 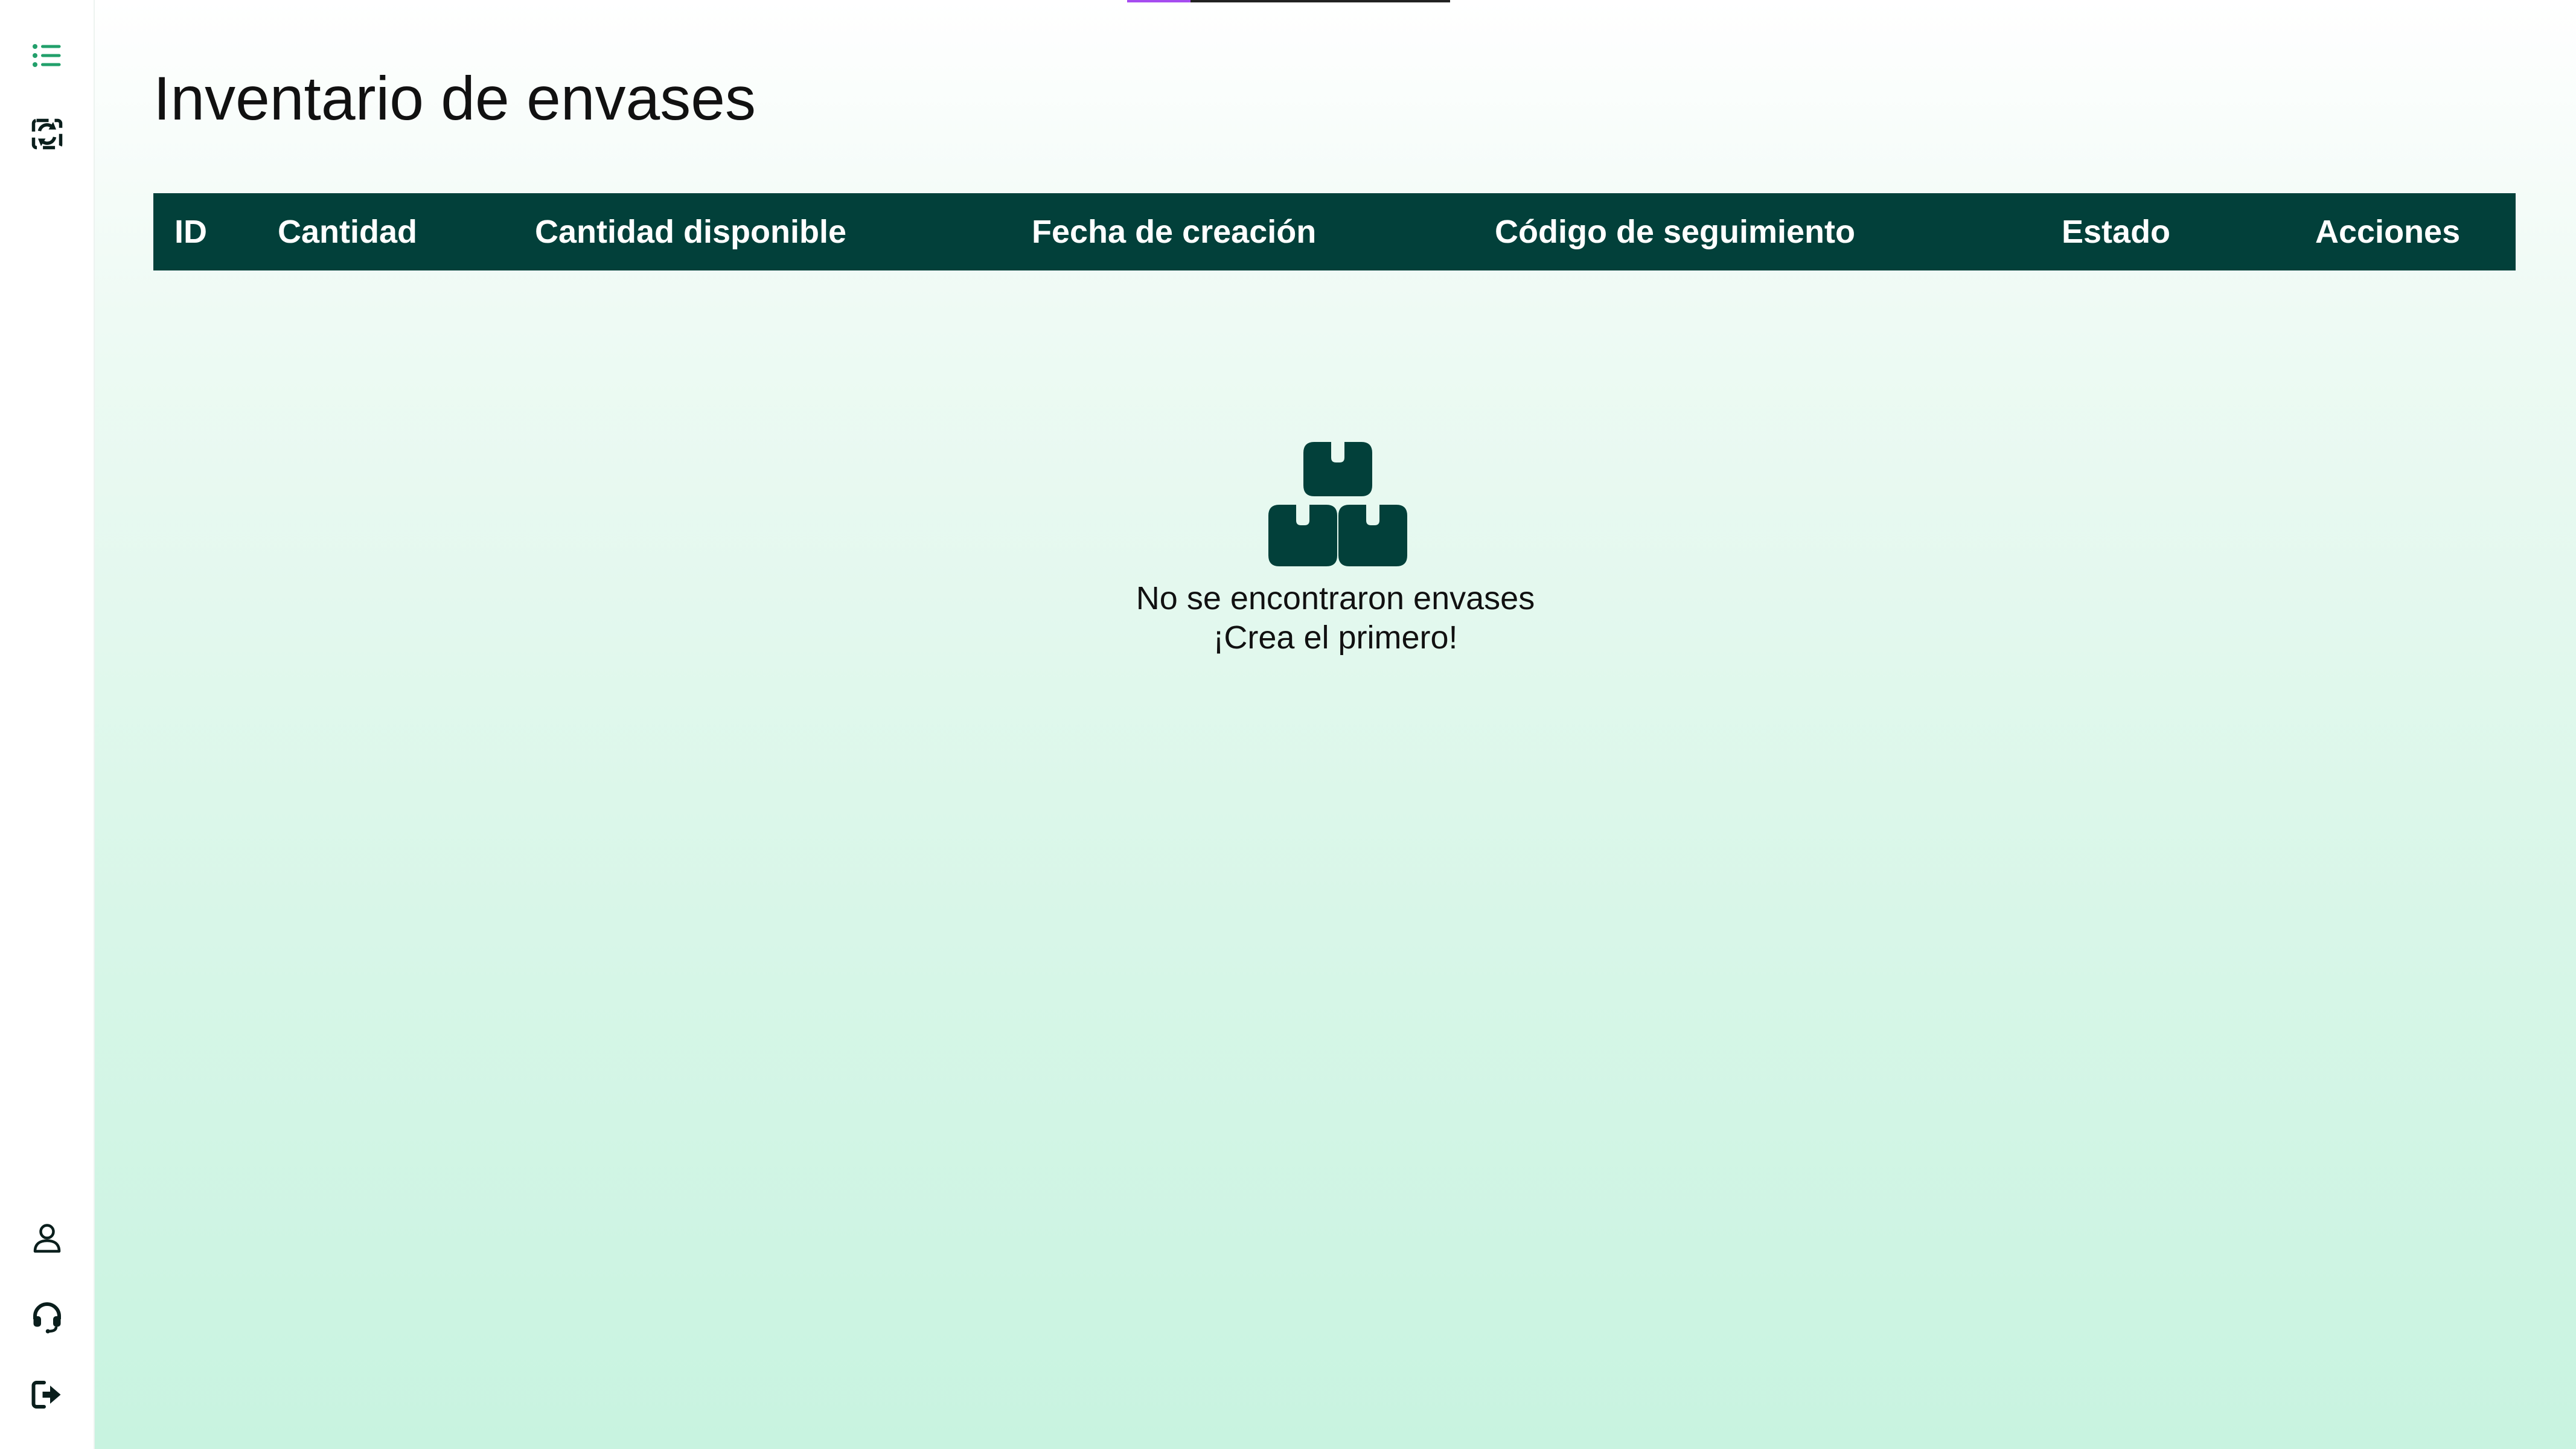 What do you see at coordinates (1174, 232) in the screenshot?
I see `column-header-fecha-creacion: Fecha de creación` at bounding box center [1174, 232].